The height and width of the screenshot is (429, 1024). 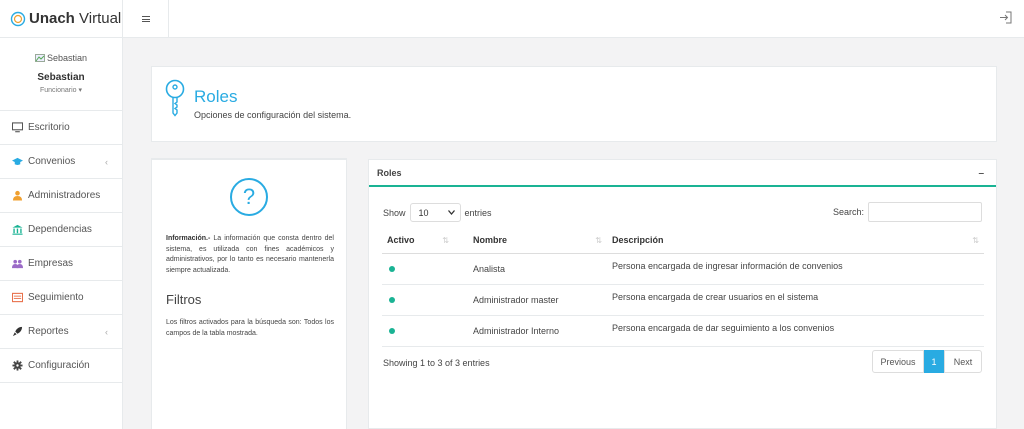 What do you see at coordinates (530, 331) in the screenshot?
I see `role-name: Administrador Interno` at bounding box center [530, 331].